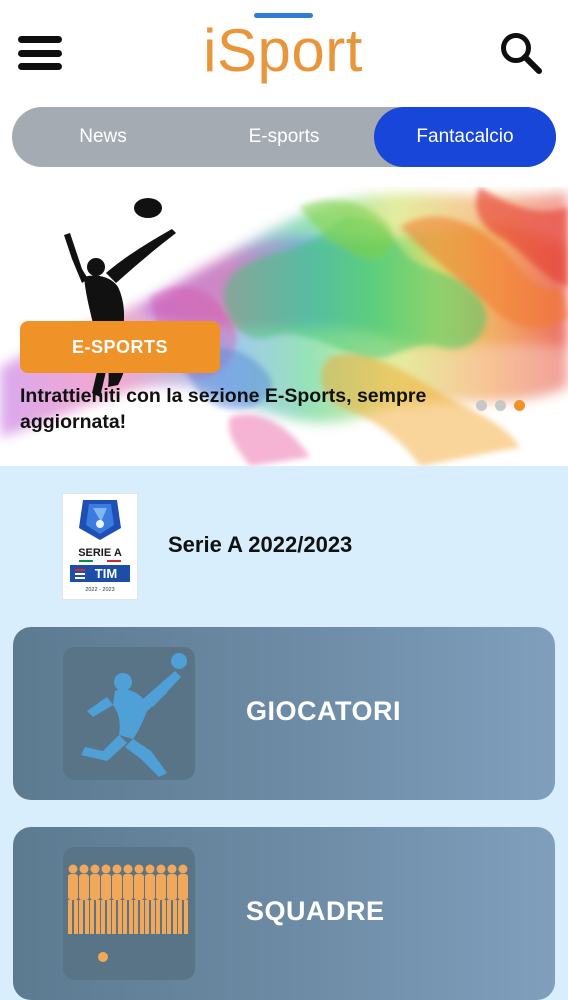 Image resolution: width=568 pixels, height=1000 pixels. I want to click on hero-category-badge: E-SPORTS, so click(120, 347).